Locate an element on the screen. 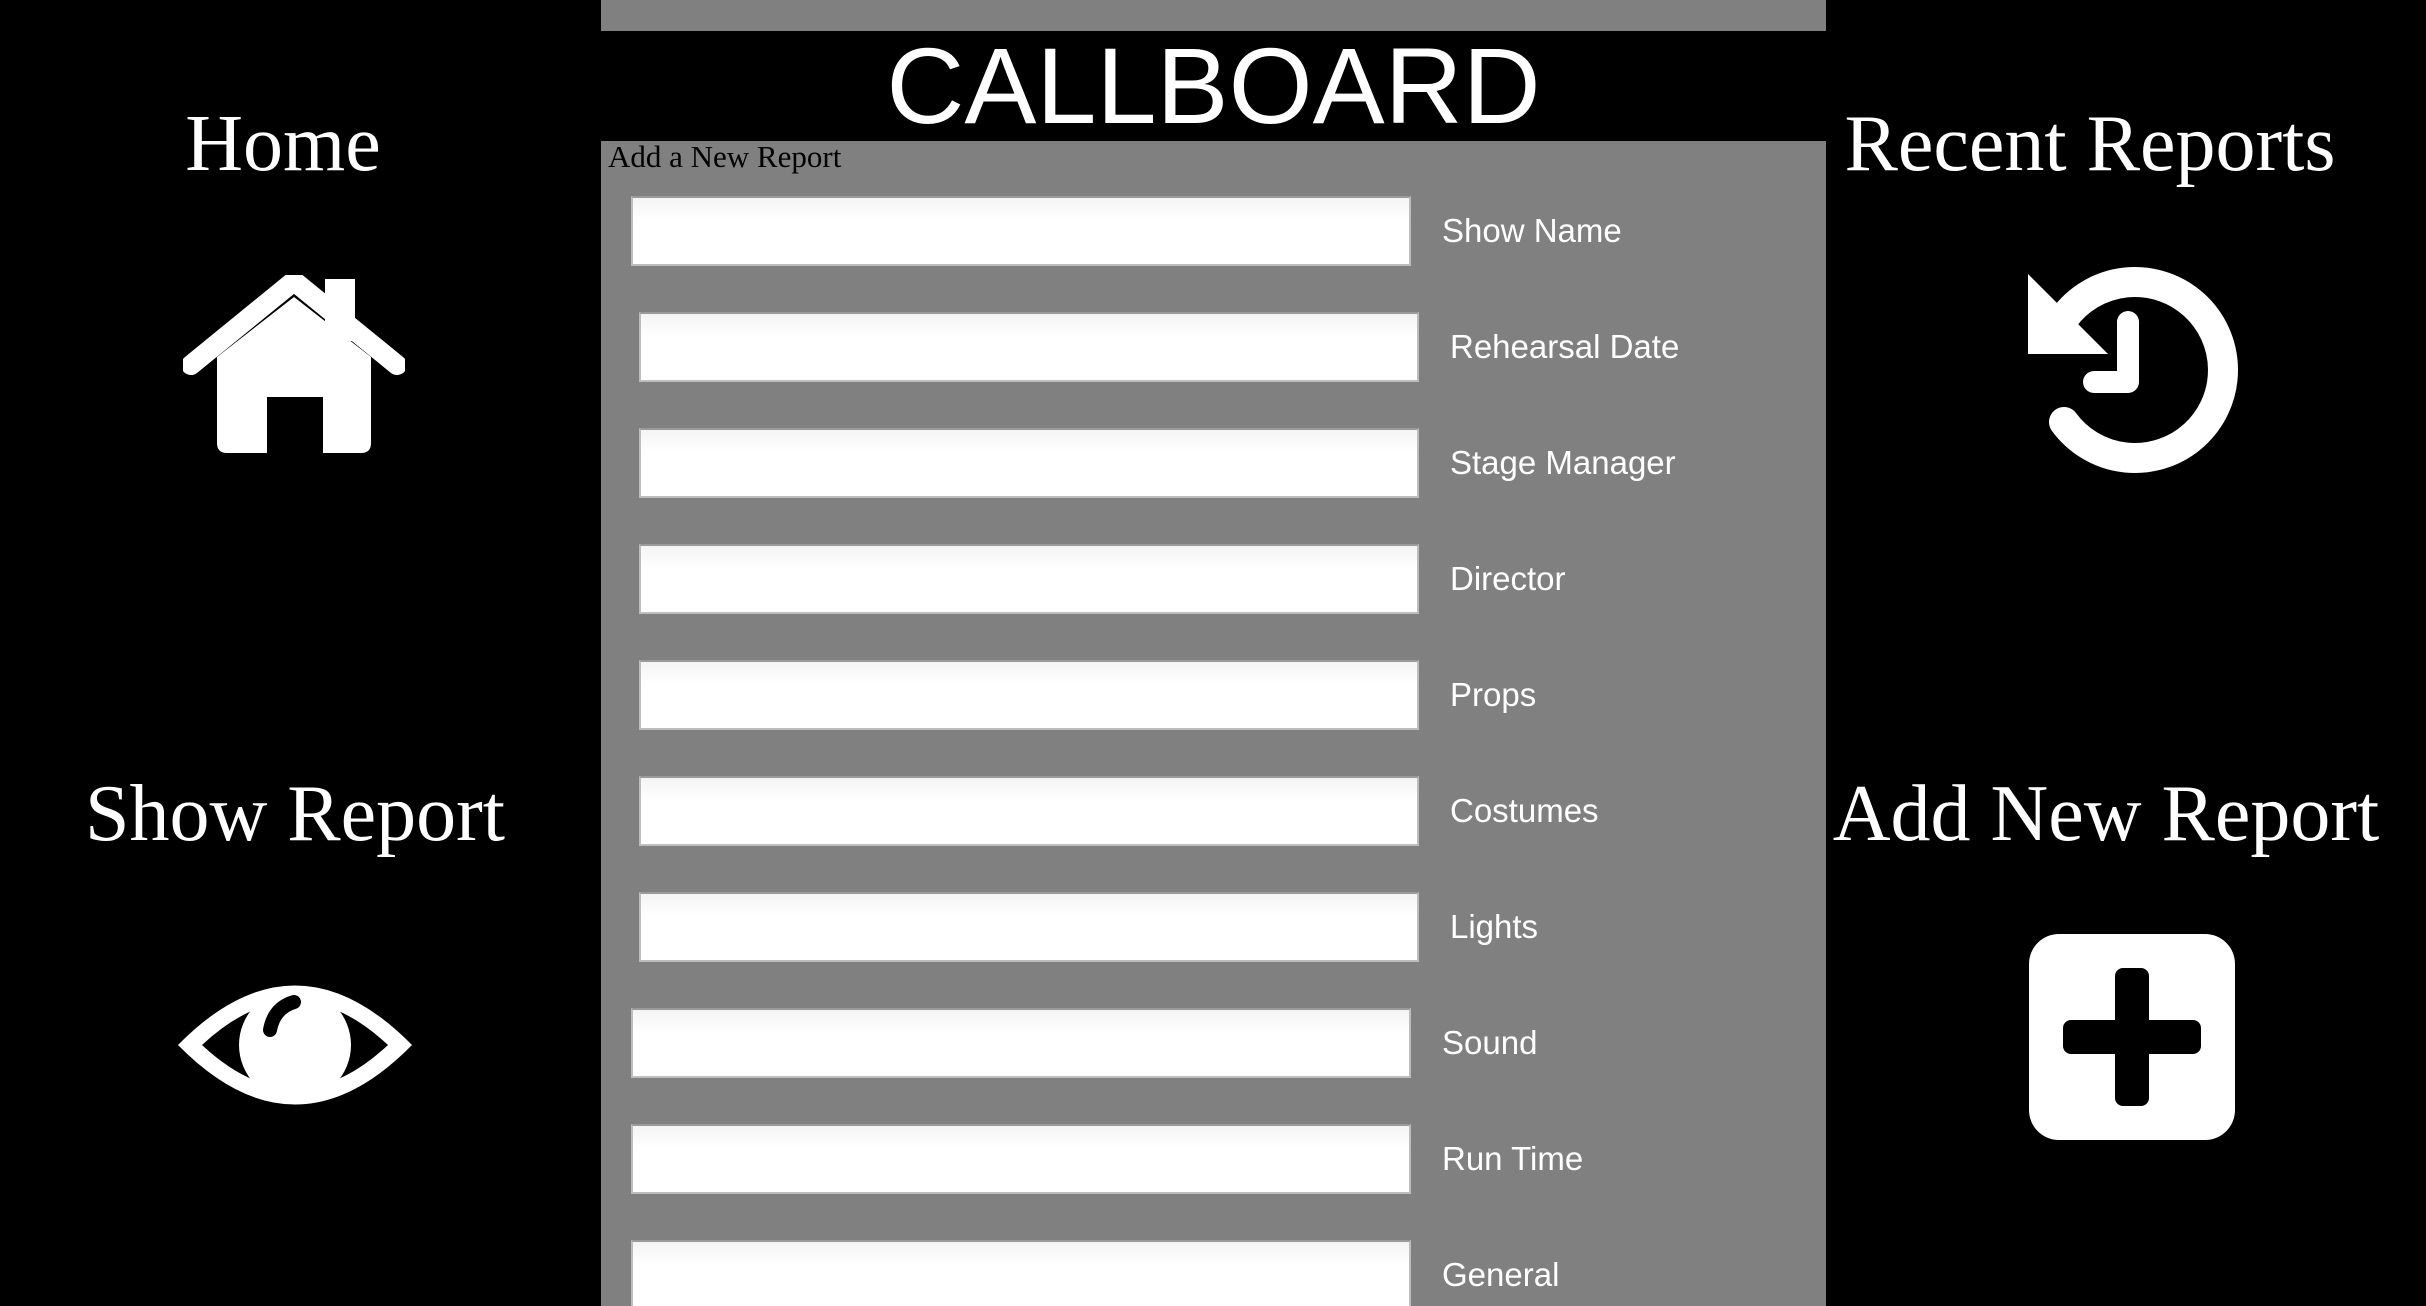  recent-reports-link: Recent Reports is located at coordinates (2090, 144).